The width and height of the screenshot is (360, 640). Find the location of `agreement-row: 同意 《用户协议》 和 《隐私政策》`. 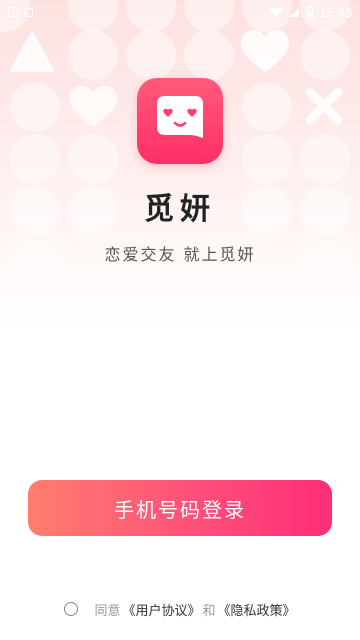

agreement-row: 同意 《用户协议》 和 《隐私政策》 is located at coordinates (180, 609).